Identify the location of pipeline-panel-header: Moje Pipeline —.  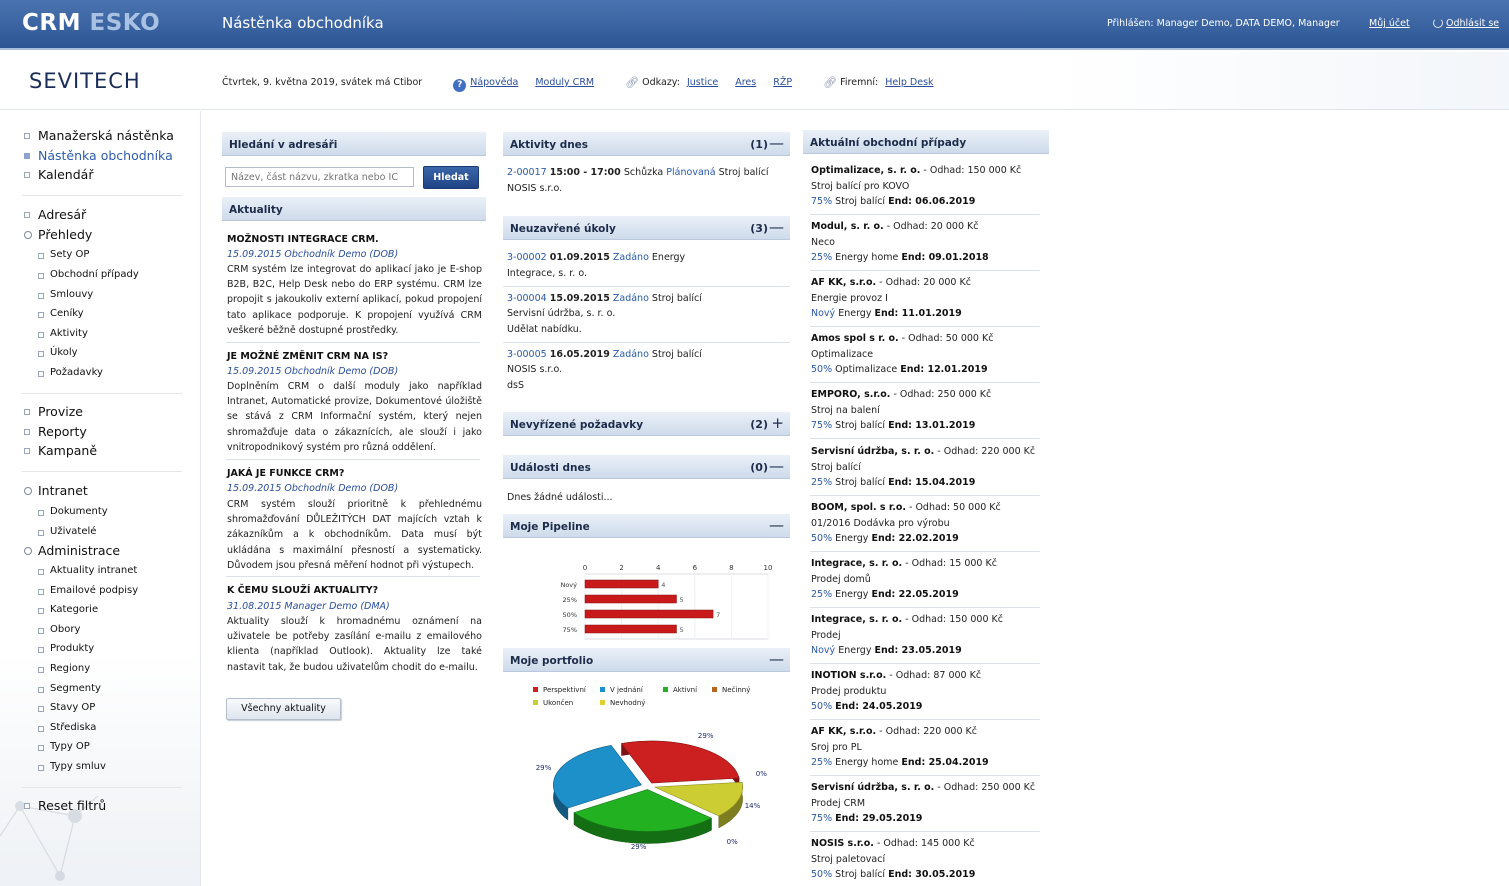
(646, 526).